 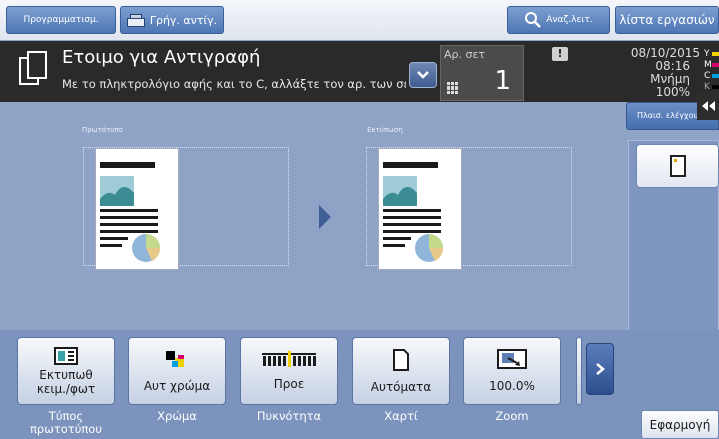 What do you see at coordinates (465, 54) in the screenshot?
I see `sets-label: Αρ. σετ` at bounding box center [465, 54].